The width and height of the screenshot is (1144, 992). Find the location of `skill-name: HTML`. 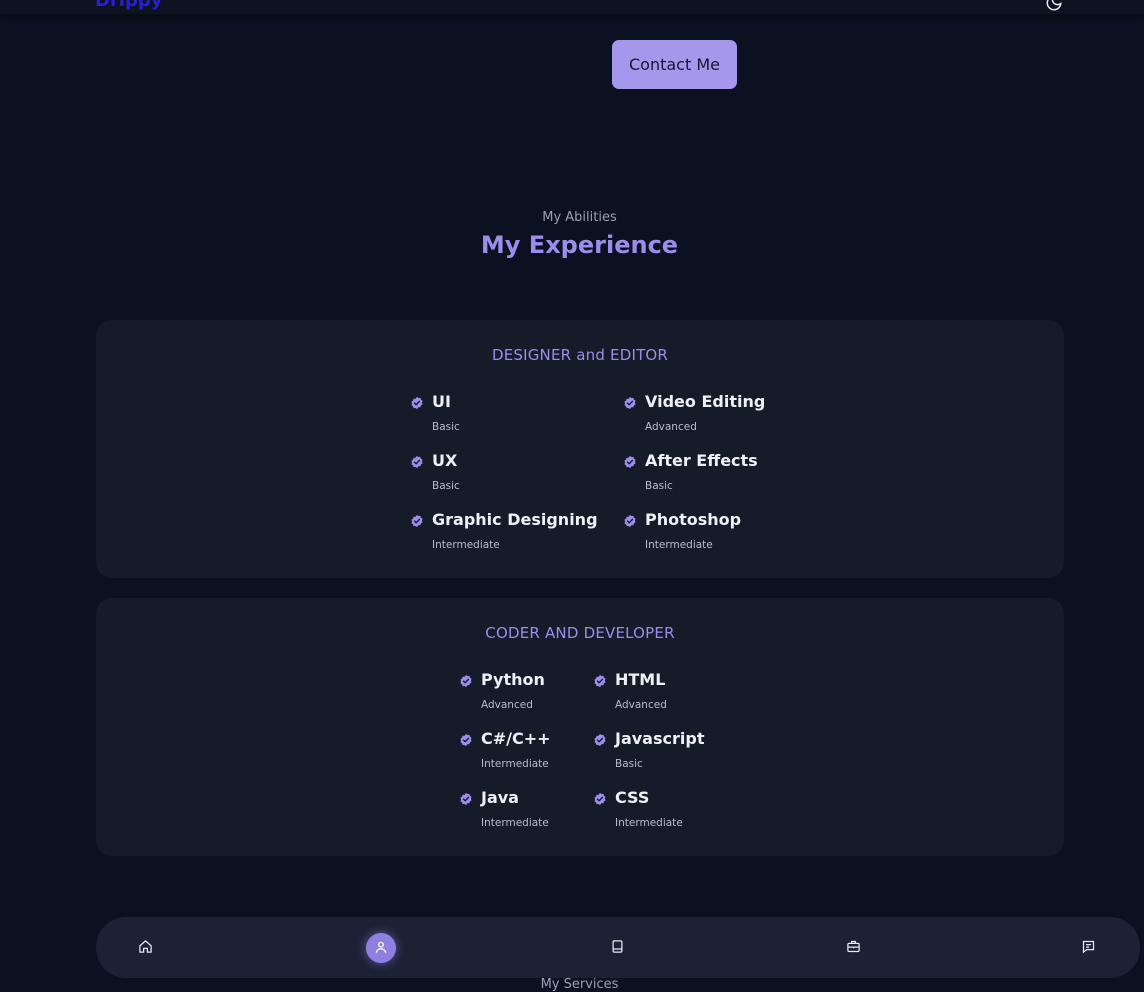

skill-name: HTML is located at coordinates (640, 679).